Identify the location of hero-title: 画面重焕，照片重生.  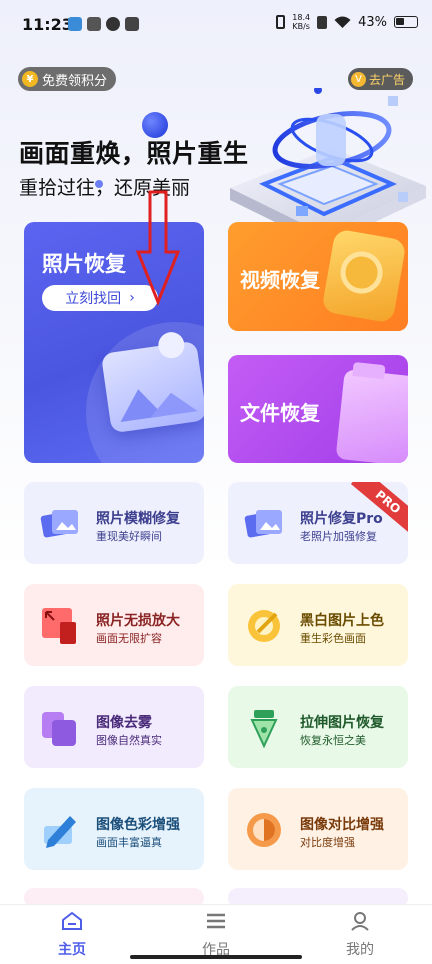
(134, 153).